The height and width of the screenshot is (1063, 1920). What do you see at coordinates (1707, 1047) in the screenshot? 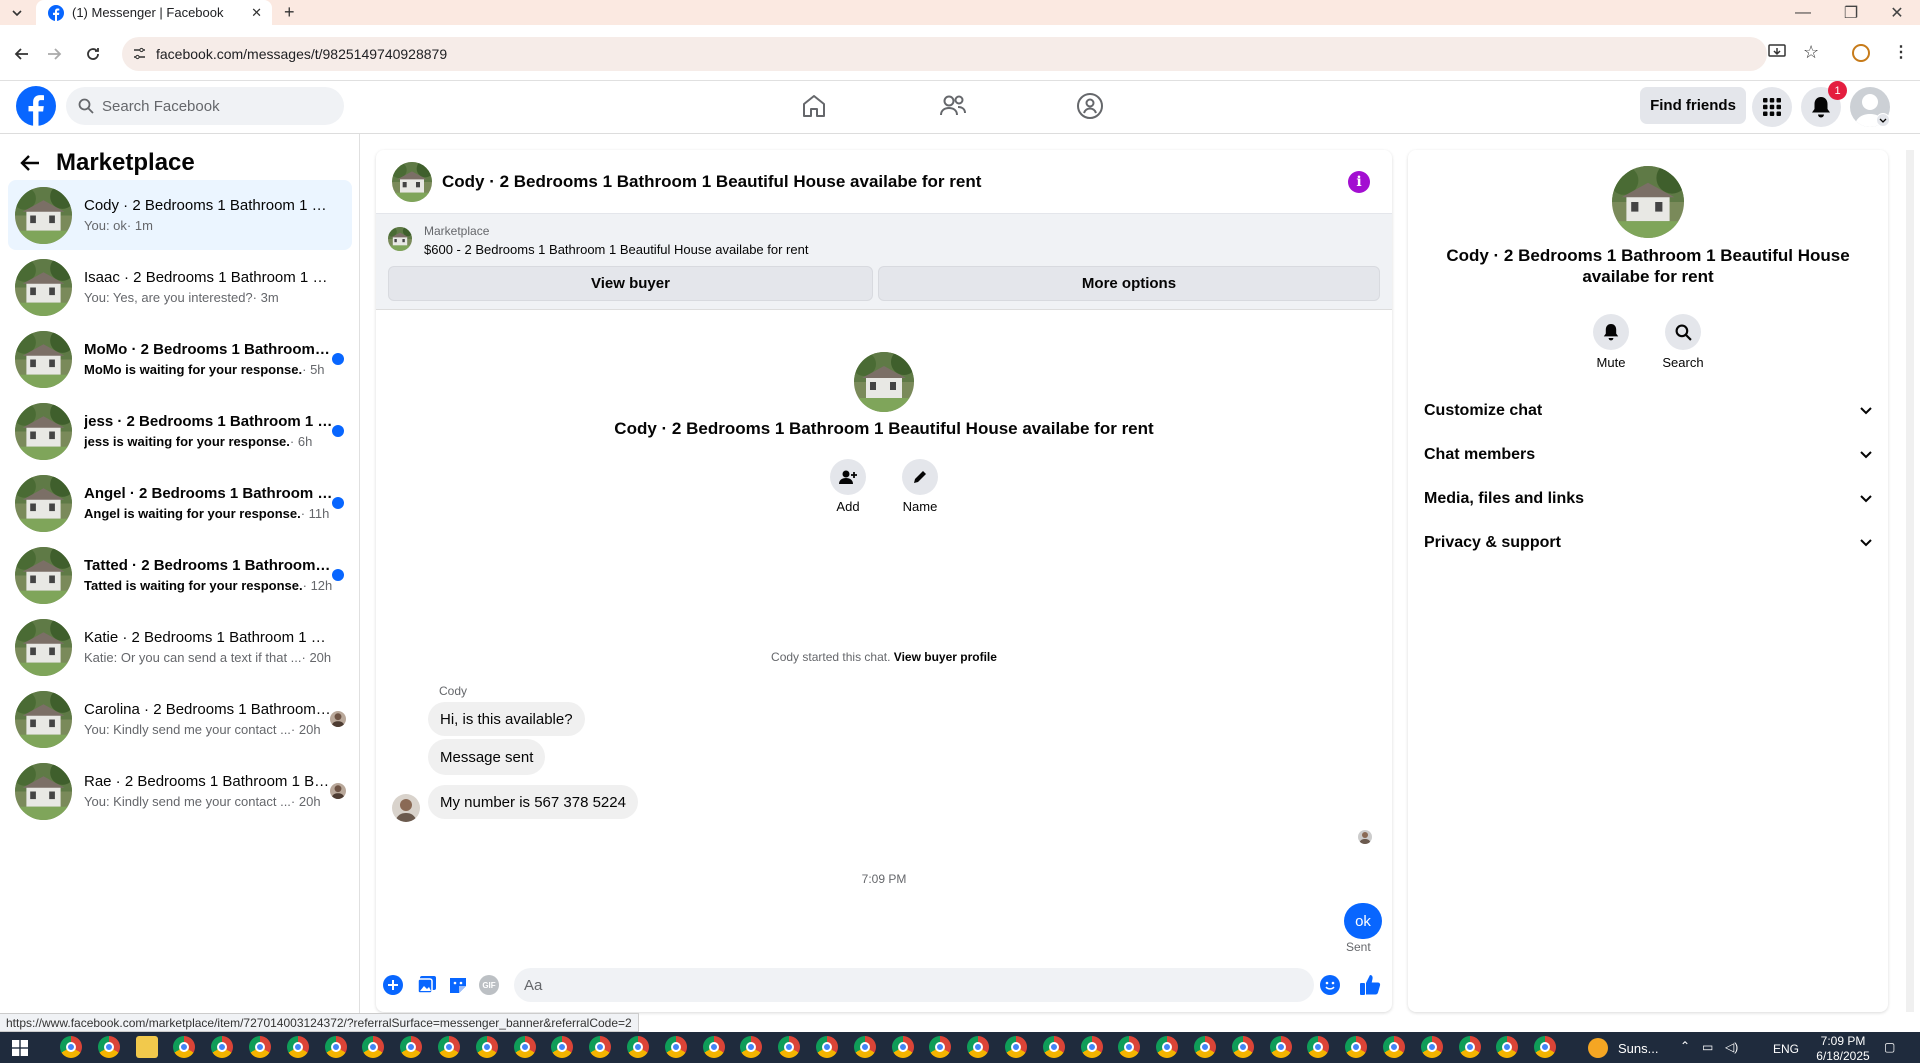
I see `tray-network-icon: ▭` at bounding box center [1707, 1047].